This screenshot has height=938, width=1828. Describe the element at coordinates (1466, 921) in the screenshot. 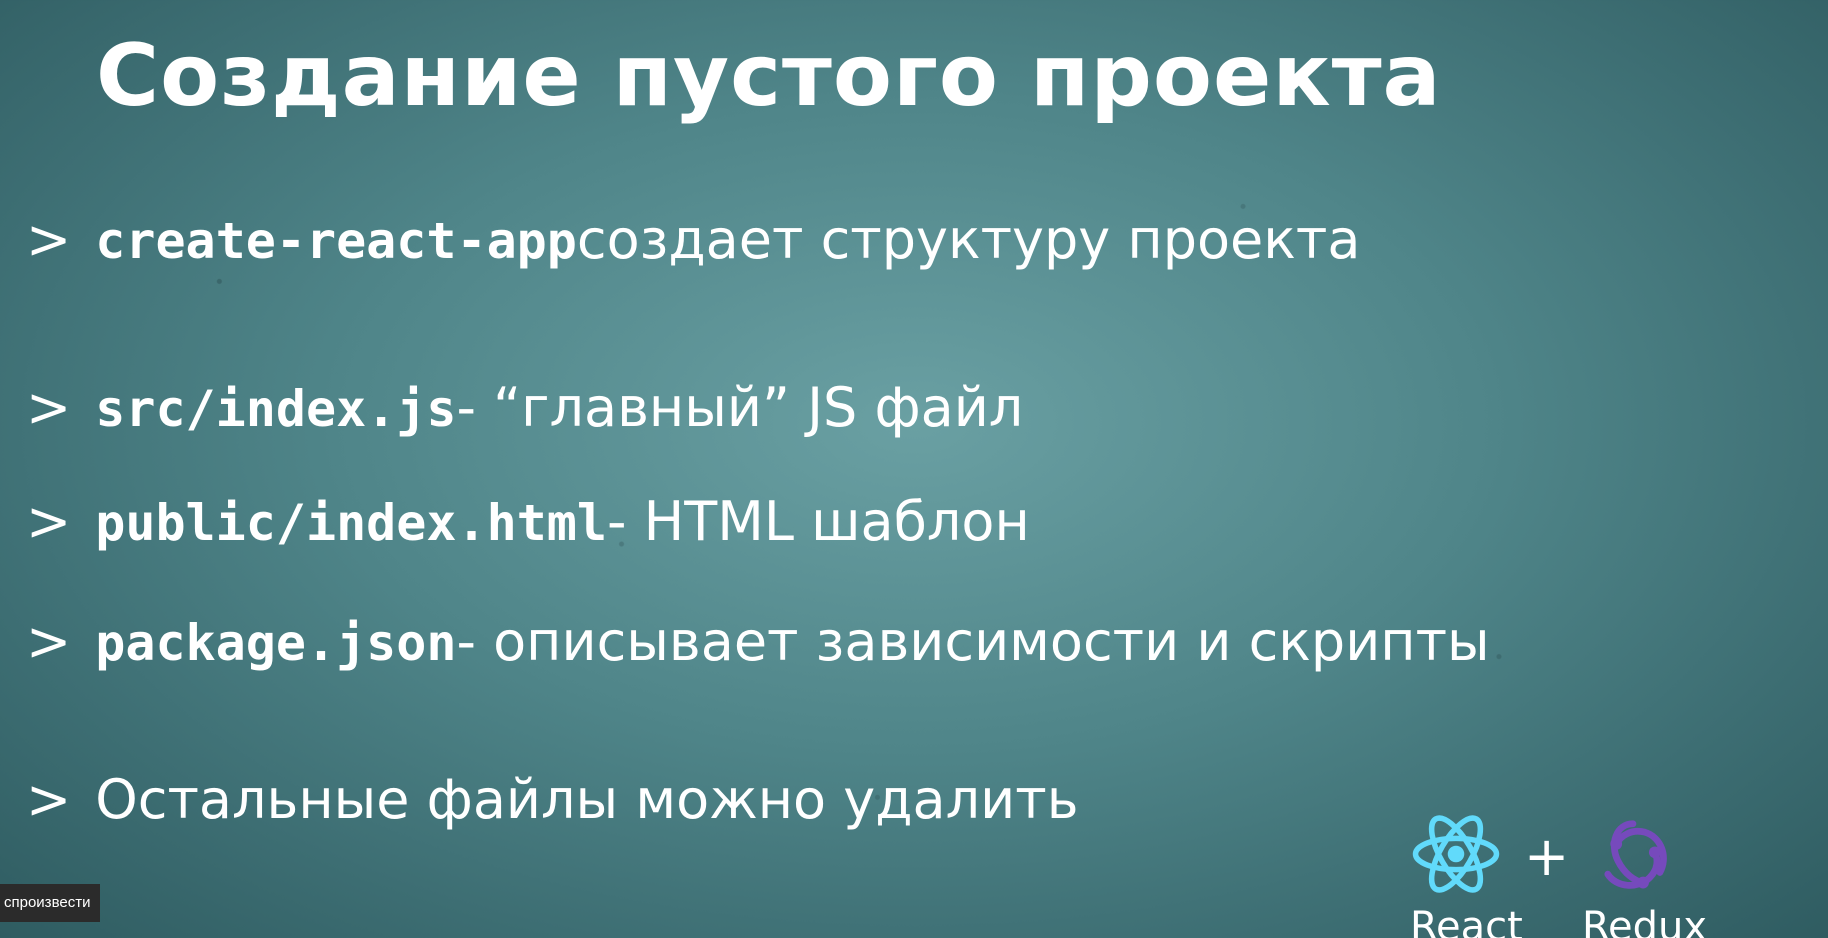

I see `react-label: React` at that location.